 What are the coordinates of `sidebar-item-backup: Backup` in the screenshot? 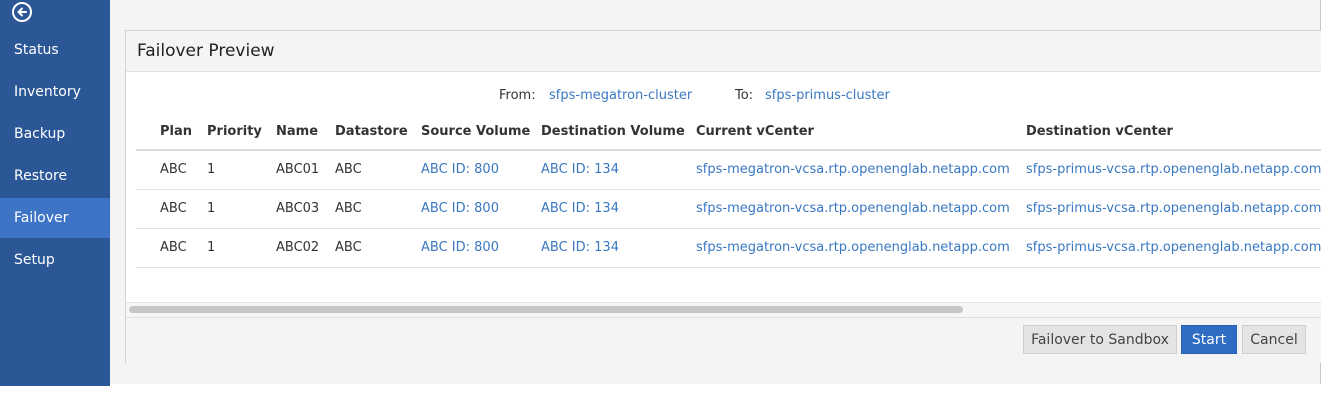 It's located at (55, 134).